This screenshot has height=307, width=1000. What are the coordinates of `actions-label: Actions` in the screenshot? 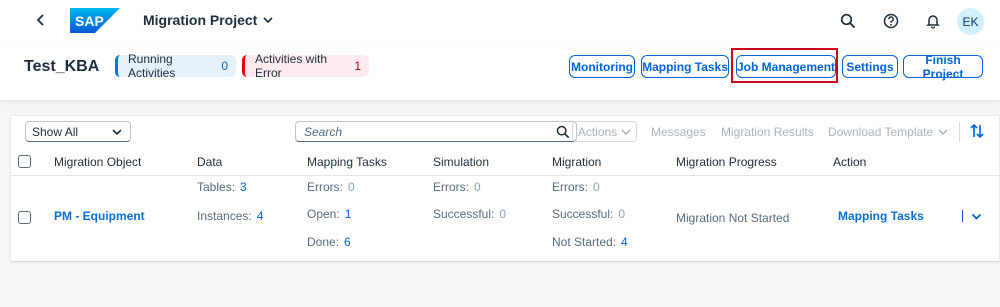 It's located at (597, 131).